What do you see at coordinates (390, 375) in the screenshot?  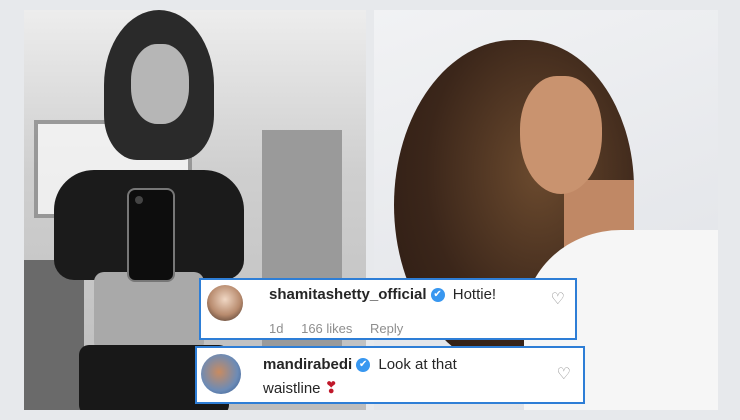 I see `comment-card-mandirabedi: mandirabedi ✔ Look at that waistline ❣ ♡` at bounding box center [390, 375].